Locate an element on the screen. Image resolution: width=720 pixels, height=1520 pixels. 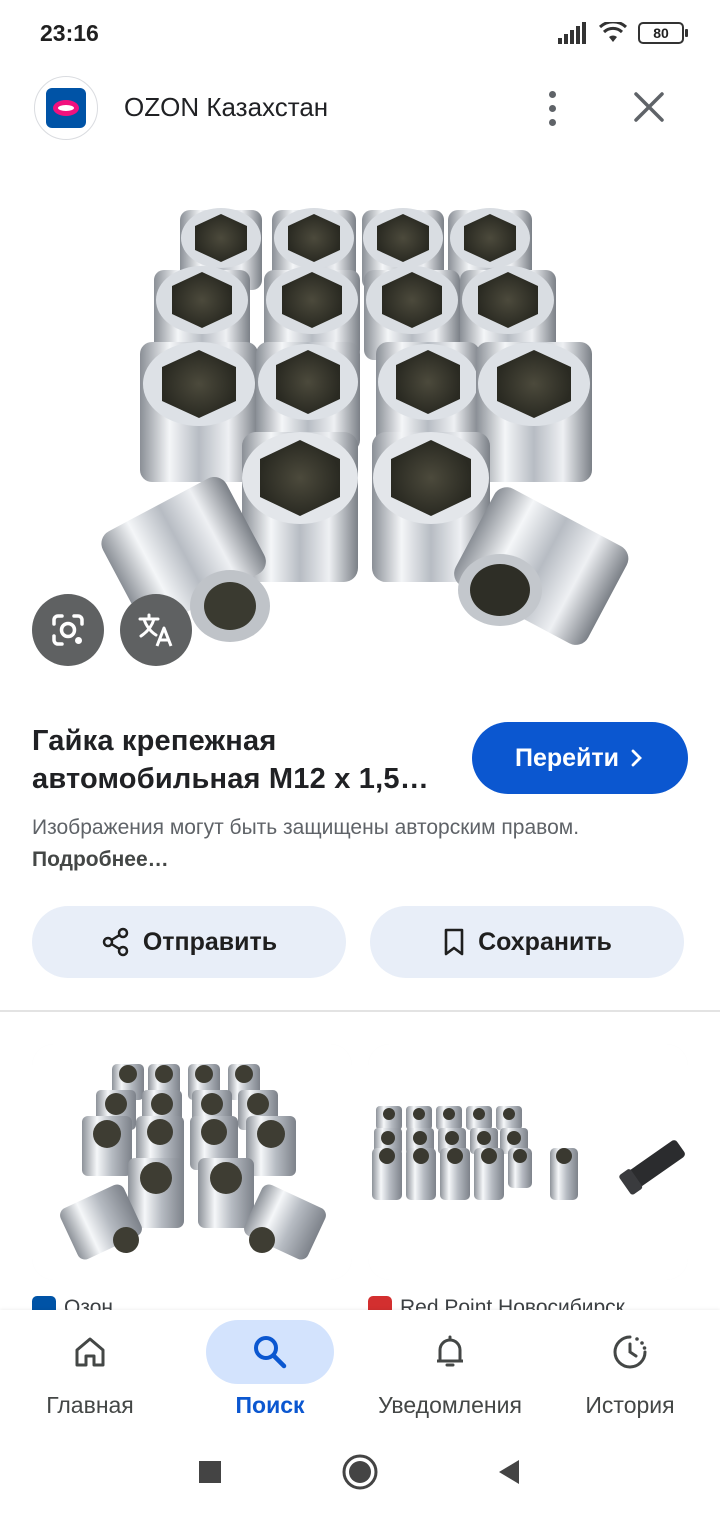
nav-search: Поиск is located at coordinates (270, 1367).